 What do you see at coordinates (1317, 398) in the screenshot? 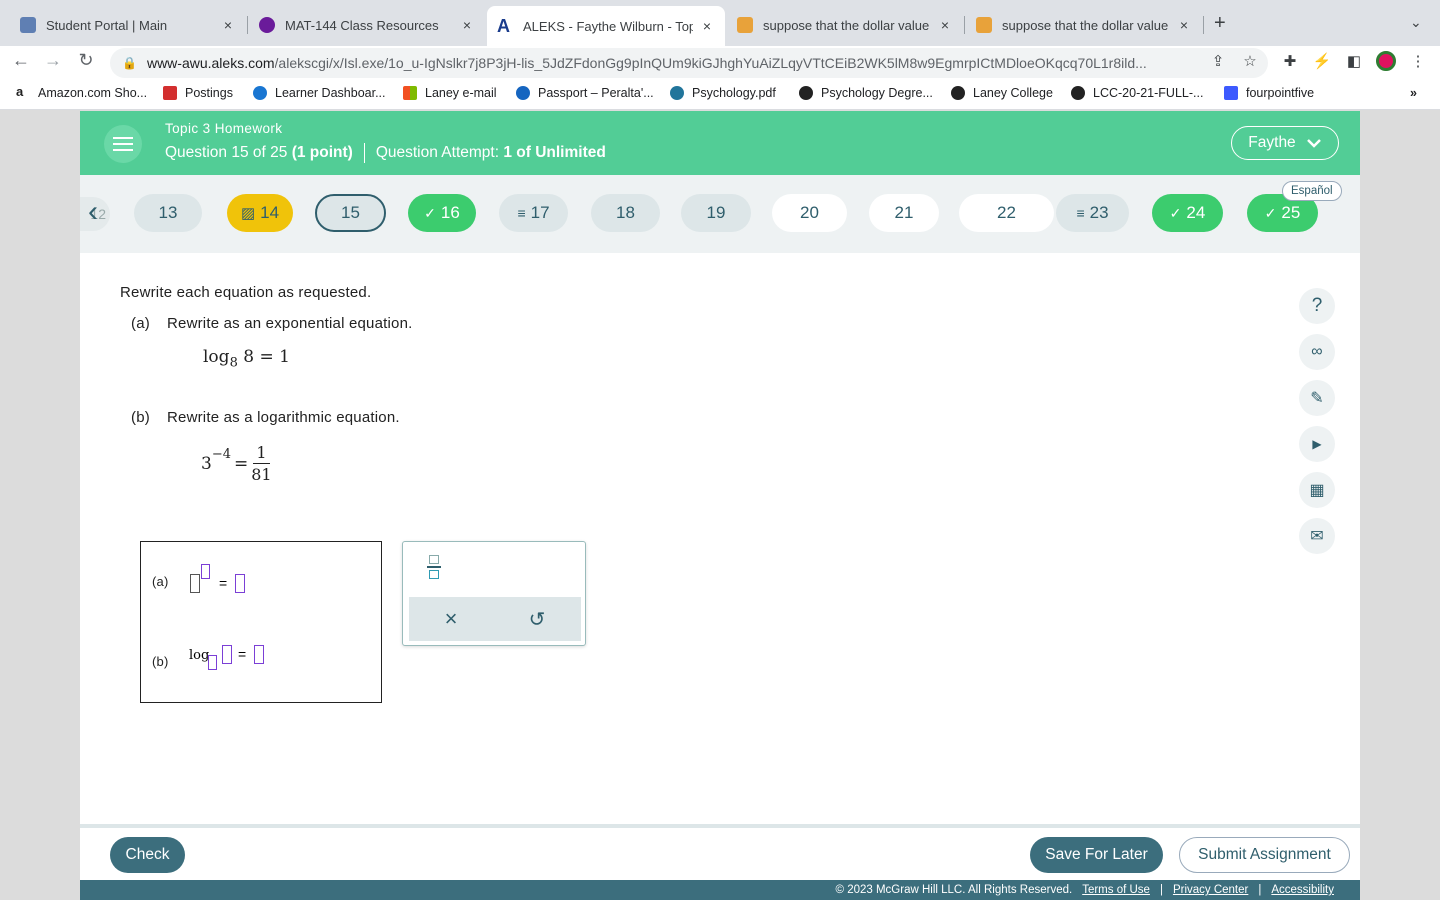
I see `notes-icon: ✎` at bounding box center [1317, 398].